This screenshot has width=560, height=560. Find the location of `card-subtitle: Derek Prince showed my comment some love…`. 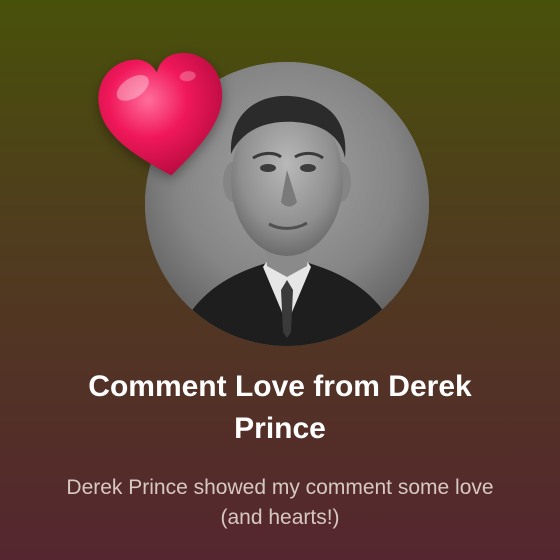

card-subtitle: Derek Prince showed my comment some love… is located at coordinates (280, 502).